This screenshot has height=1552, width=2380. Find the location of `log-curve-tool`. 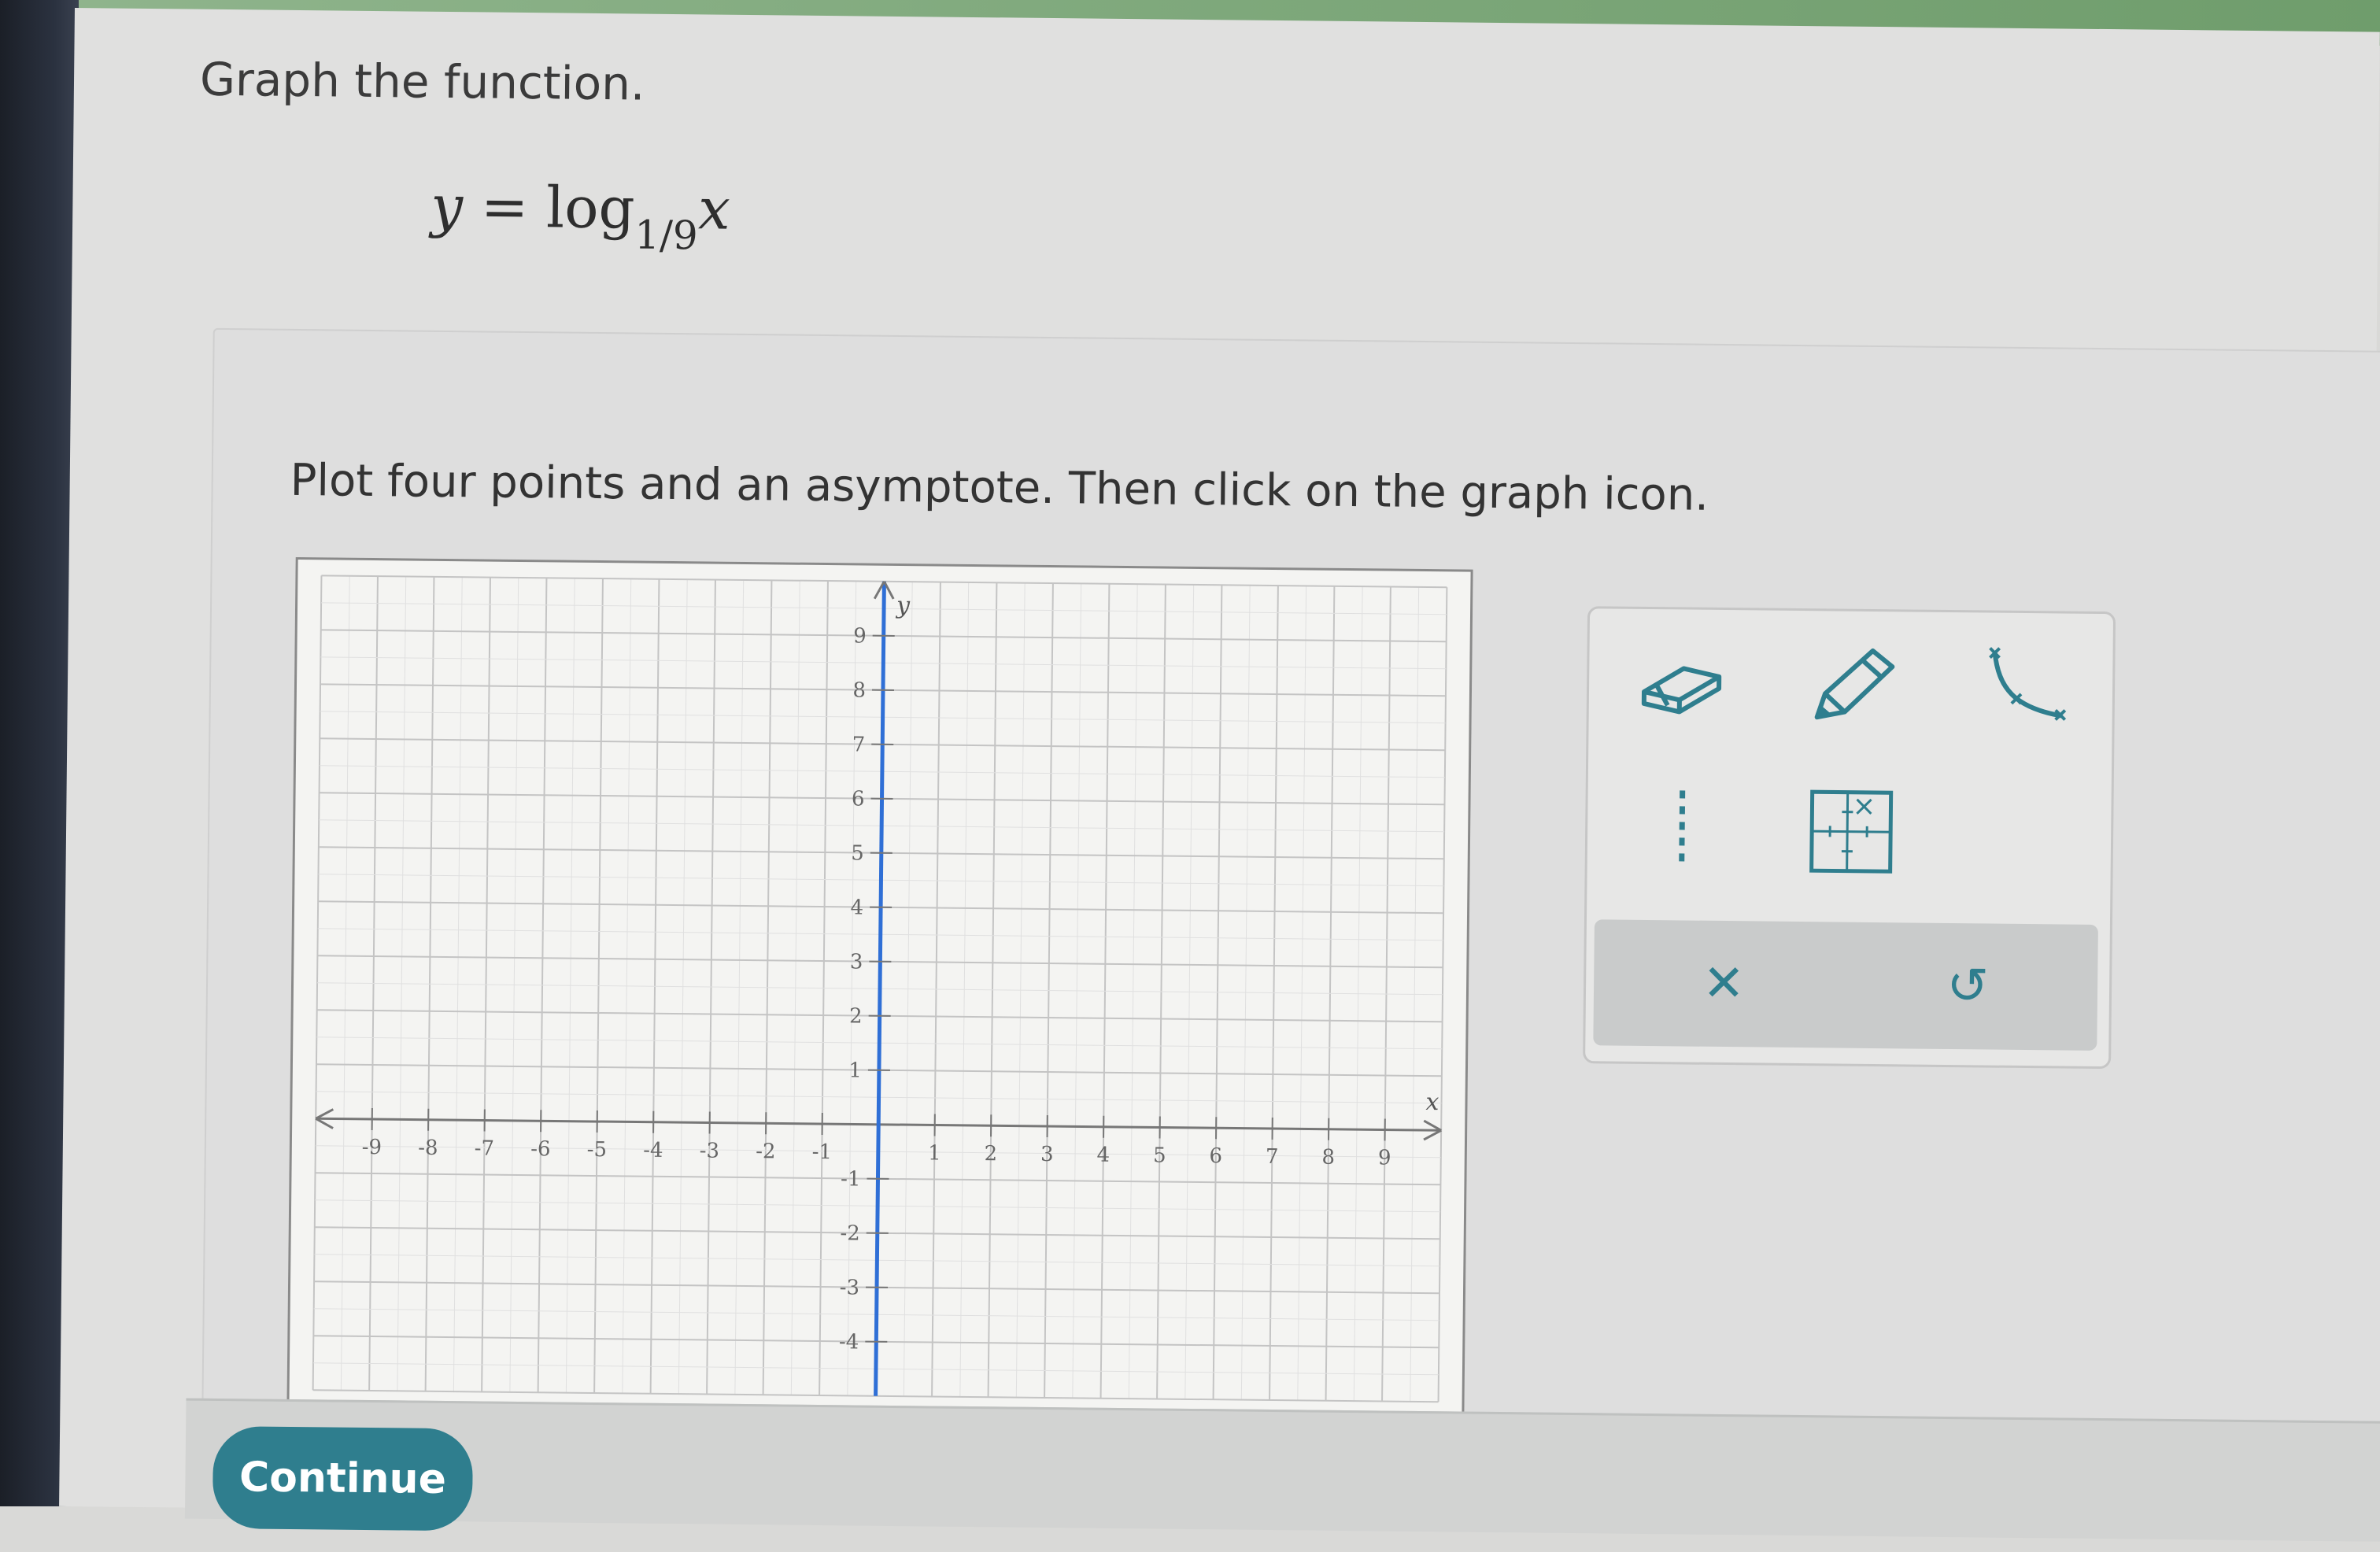

log-curve-tool is located at coordinates (2025, 687).